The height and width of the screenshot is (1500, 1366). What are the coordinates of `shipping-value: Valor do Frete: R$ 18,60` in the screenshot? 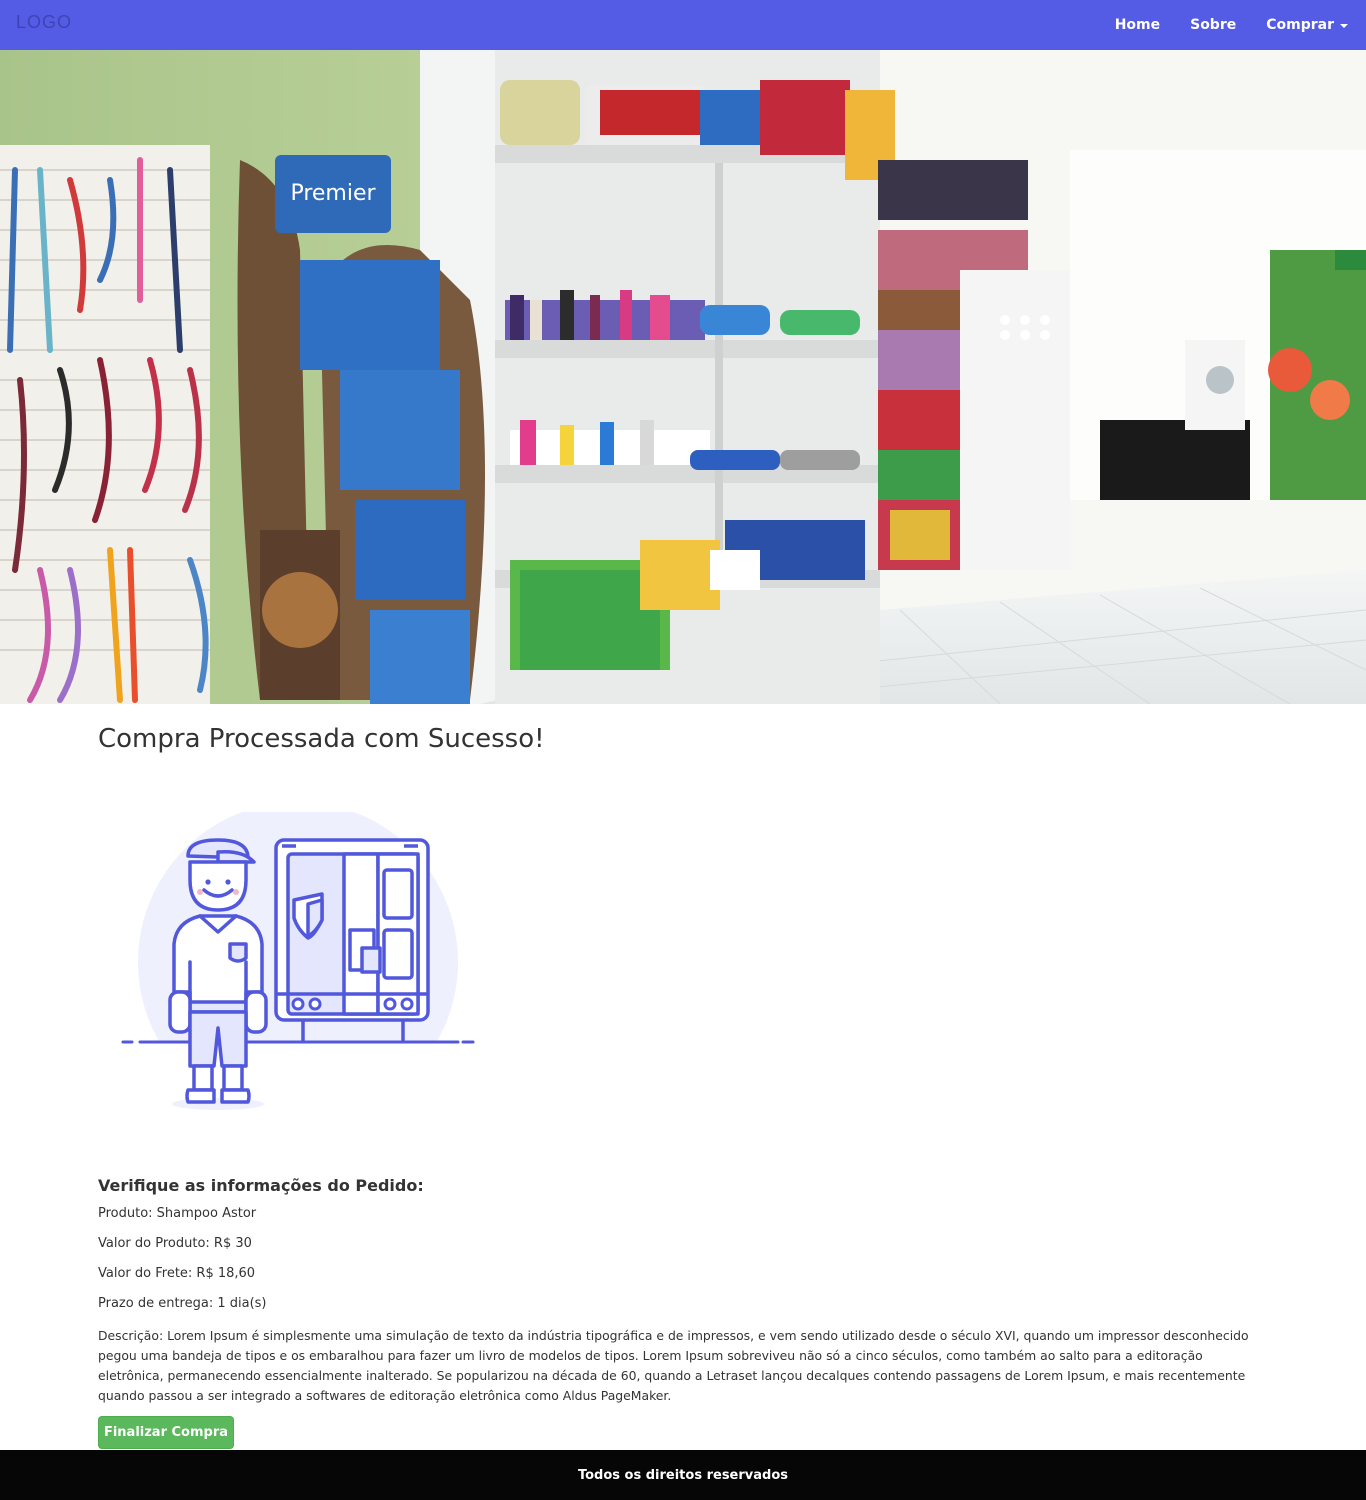 It's located at (177, 1273).